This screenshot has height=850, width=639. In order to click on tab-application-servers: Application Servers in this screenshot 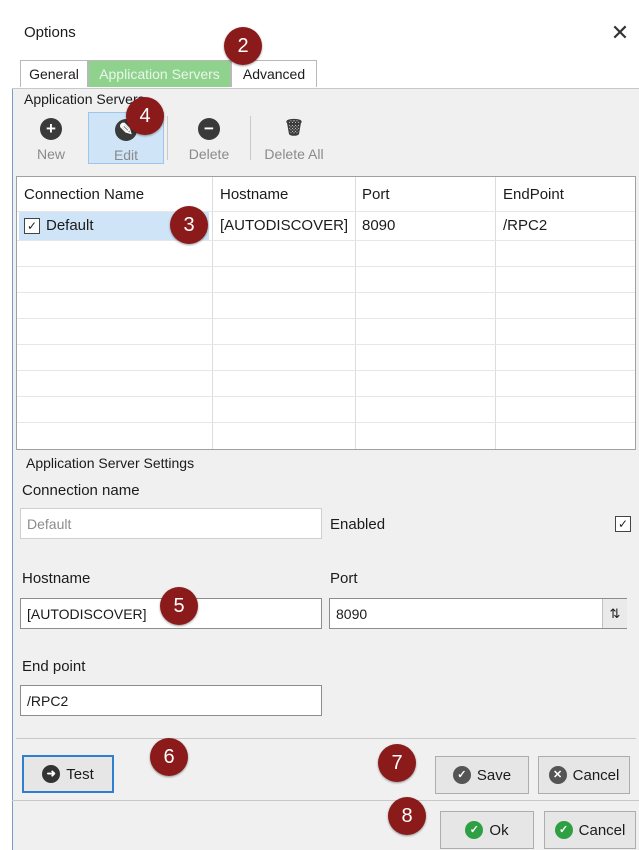, I will do `click(159, 73)`.